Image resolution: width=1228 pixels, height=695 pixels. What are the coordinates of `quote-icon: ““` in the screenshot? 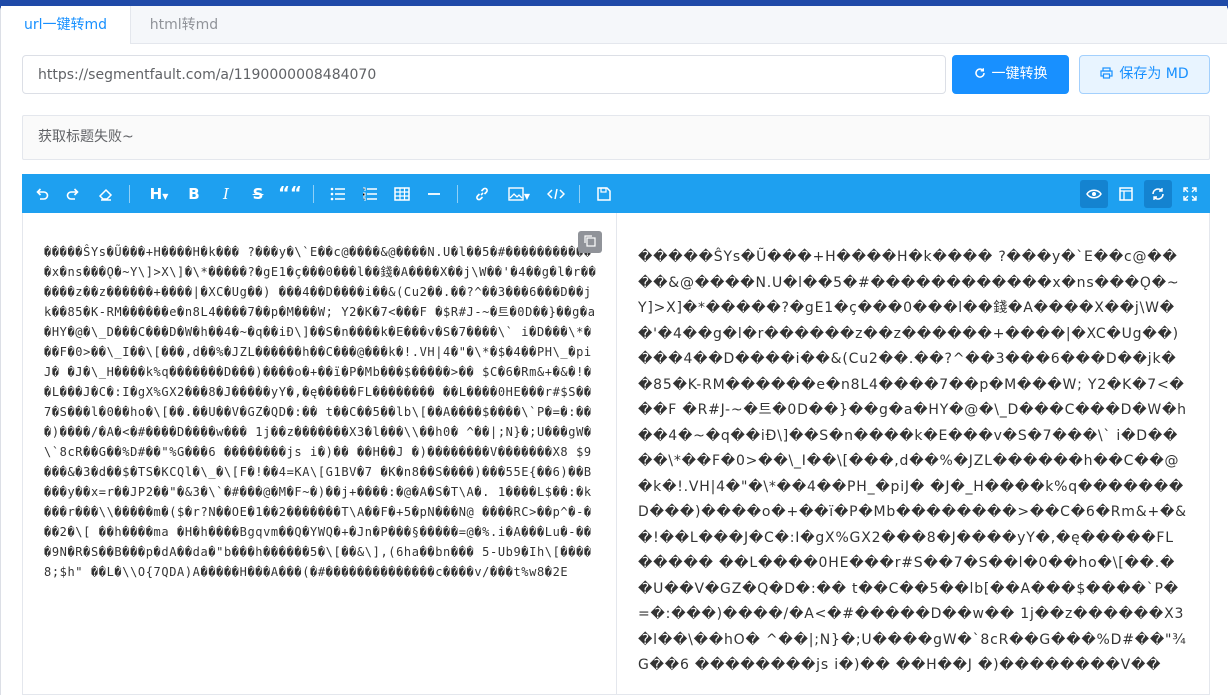 It's located at (290, 194).